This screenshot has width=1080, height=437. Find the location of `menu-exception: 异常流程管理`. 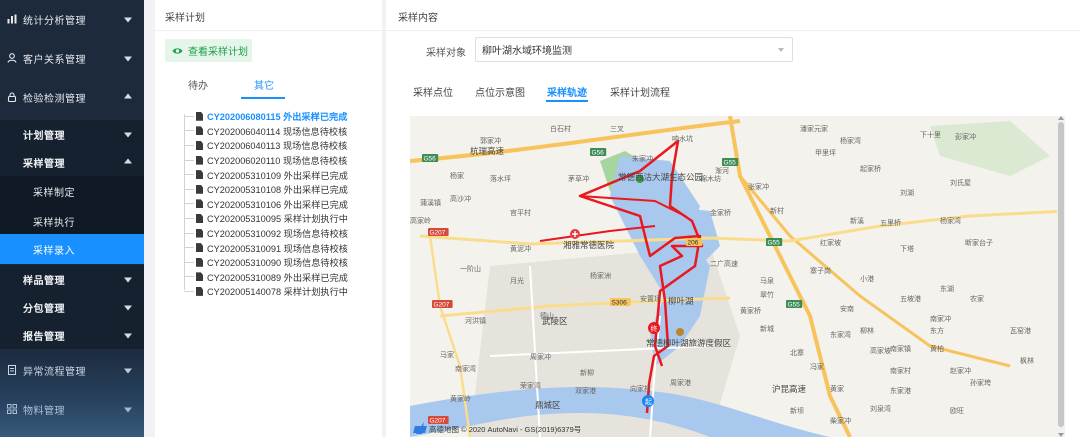

menu-exception: 异常流程管理 is located at coordinates (72, 370).